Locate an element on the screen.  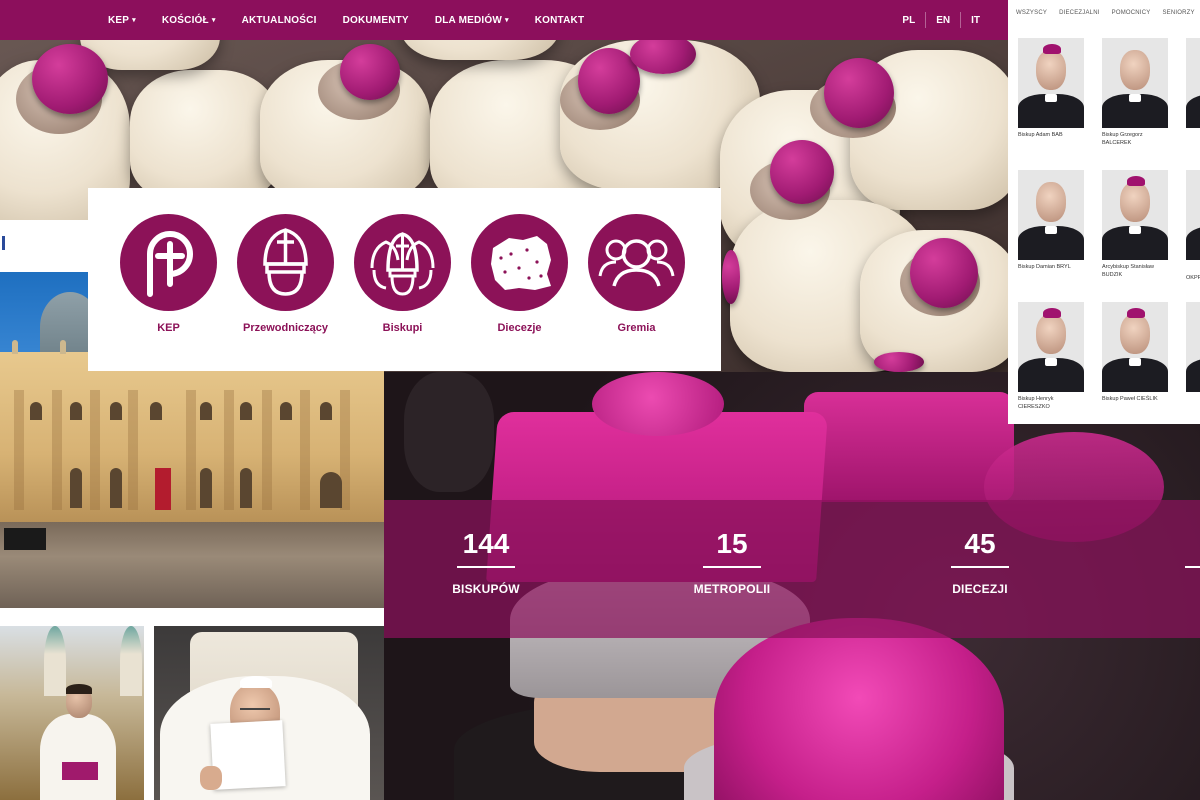
nav-item-label: DLA MEDIÓW is located at coordinates (468, 20).